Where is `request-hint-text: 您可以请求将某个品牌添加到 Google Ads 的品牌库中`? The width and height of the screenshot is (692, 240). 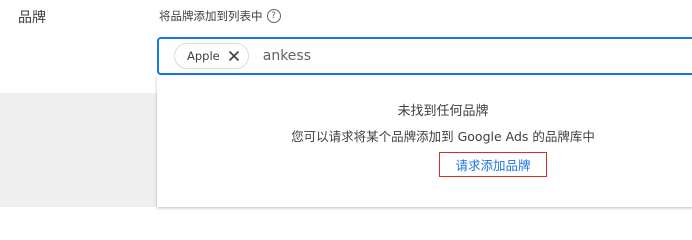
request-hint-text: 您可以请求将某个品牌添加到 Google Ads 的品牌库中 is located at coordinates (443, 136).